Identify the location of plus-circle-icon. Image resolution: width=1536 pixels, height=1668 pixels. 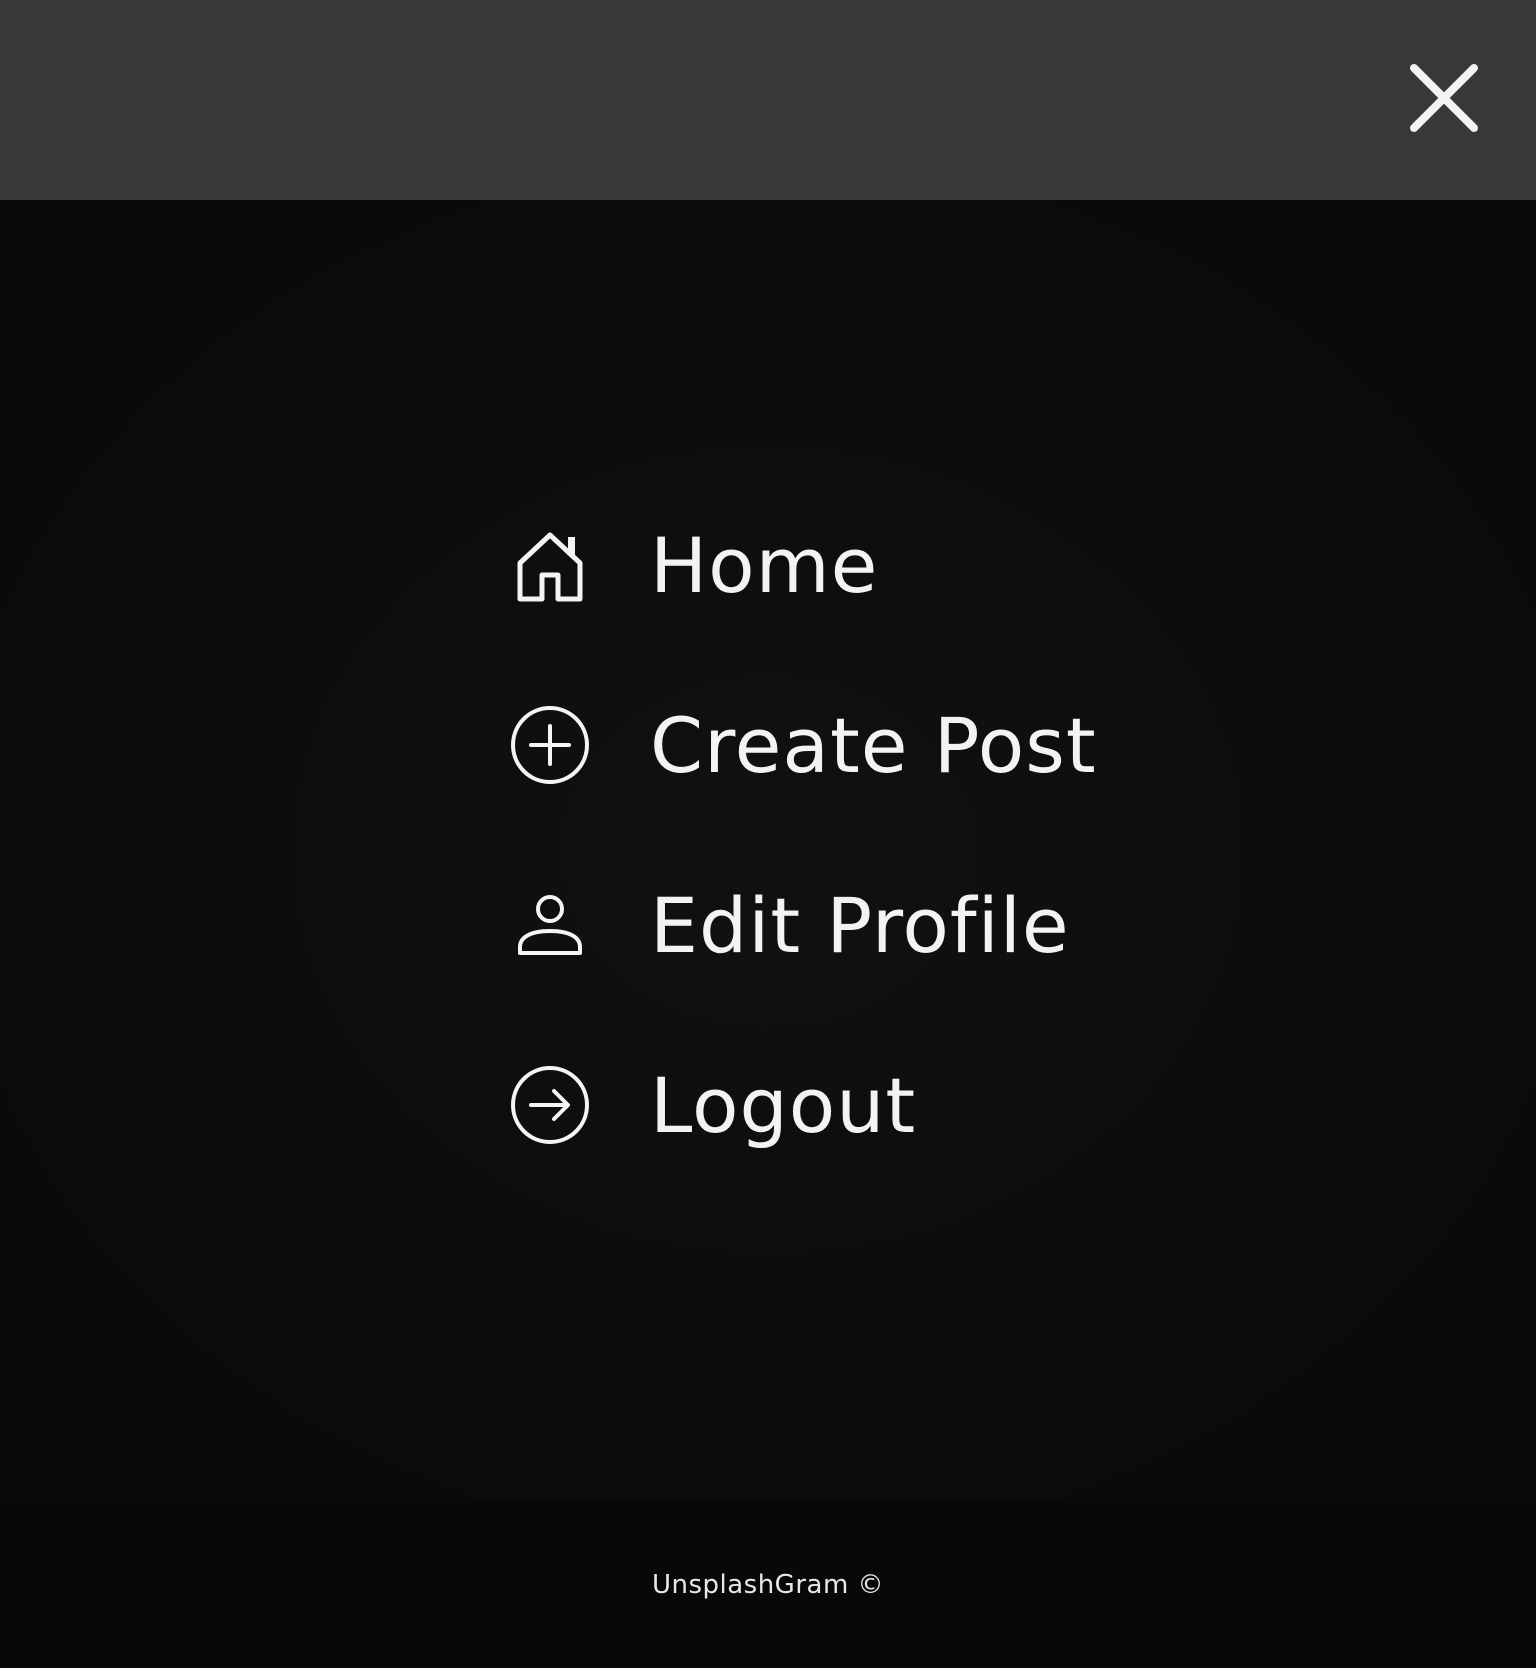
(550, 745).